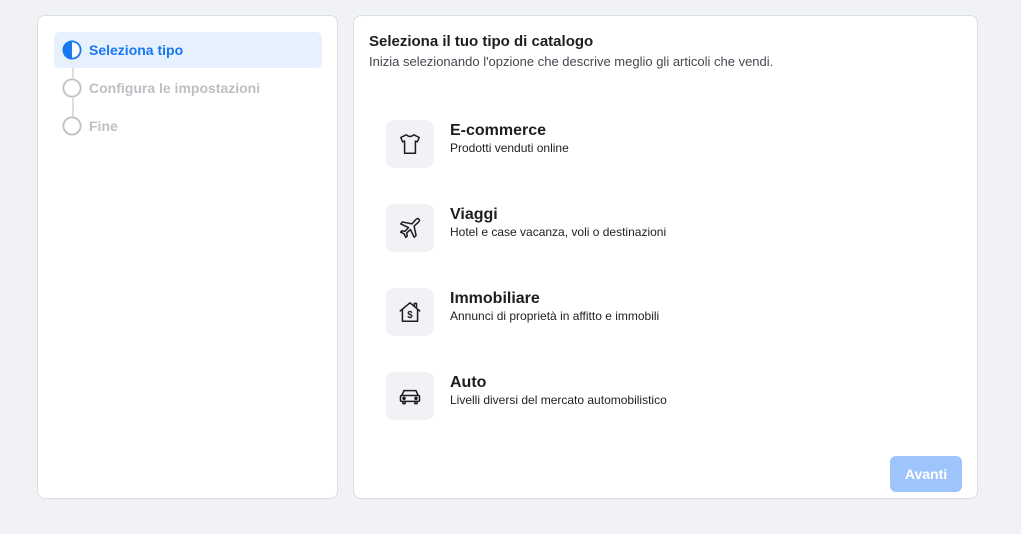 This screenshot has height=534, width=1021. I want to click on step-configura-impostazioni: Configura le impostazioni, so click(188, 88).